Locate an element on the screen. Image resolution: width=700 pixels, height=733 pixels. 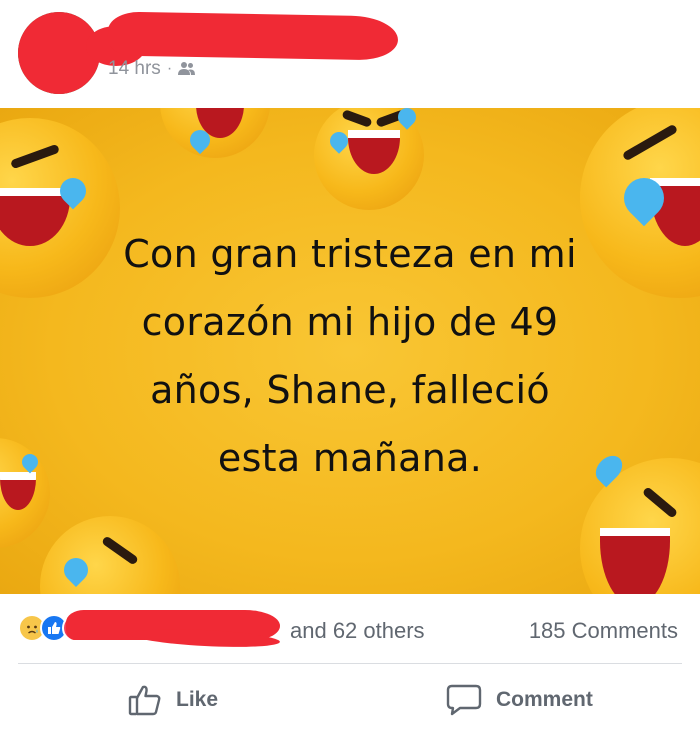
post-time: 14 hrs is located at coordinates (134, 69).